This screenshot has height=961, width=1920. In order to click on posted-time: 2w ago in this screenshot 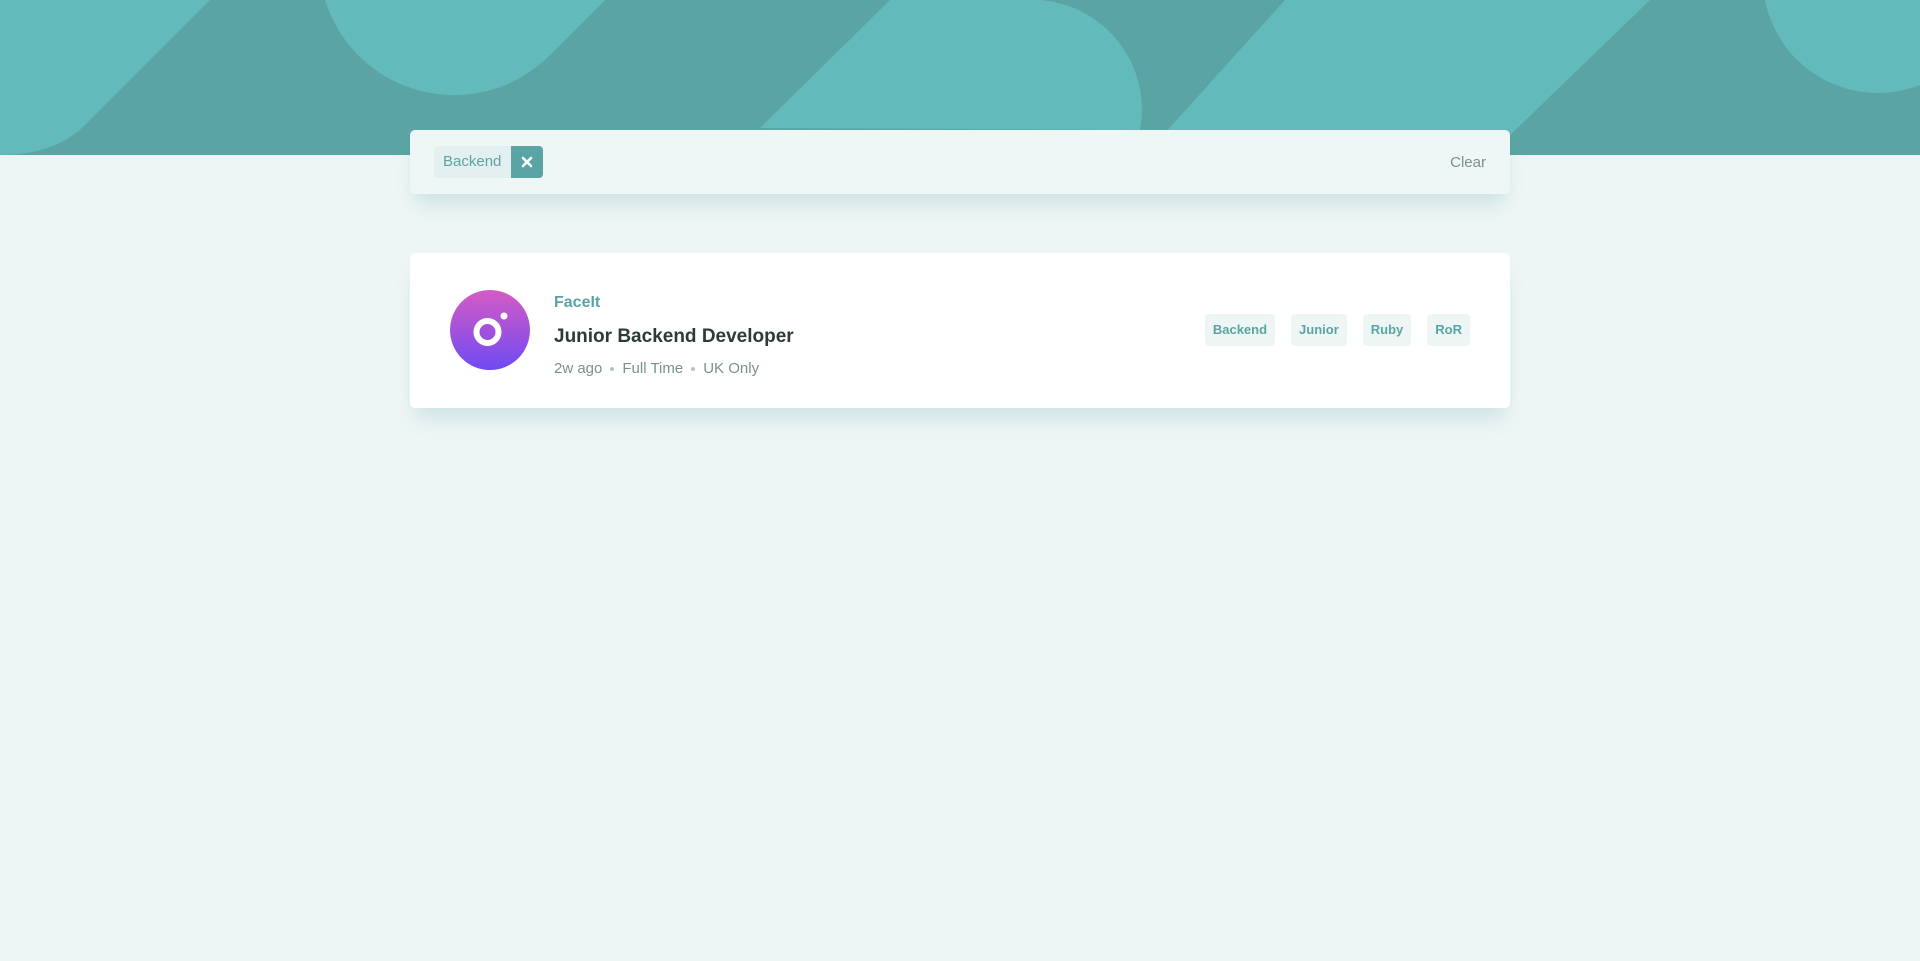, I will do `click(578, 368)`.